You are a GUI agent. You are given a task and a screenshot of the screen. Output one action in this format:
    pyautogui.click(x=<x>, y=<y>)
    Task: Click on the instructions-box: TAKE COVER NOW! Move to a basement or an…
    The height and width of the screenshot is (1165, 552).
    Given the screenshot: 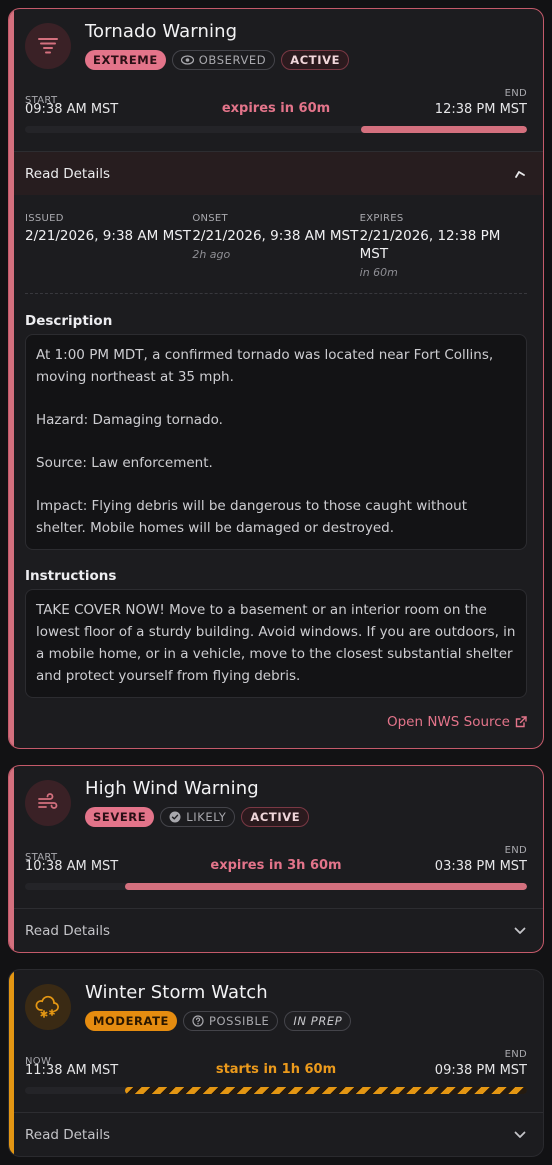 What is the action you would take?
    pyautogui.click(x=276, y=643)
    